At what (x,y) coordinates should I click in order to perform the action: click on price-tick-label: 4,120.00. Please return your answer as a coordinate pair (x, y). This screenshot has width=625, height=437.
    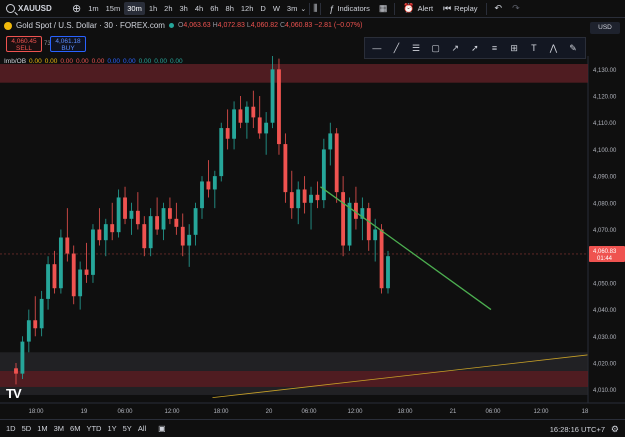
    Looking at the image, I should click on (605, 98).